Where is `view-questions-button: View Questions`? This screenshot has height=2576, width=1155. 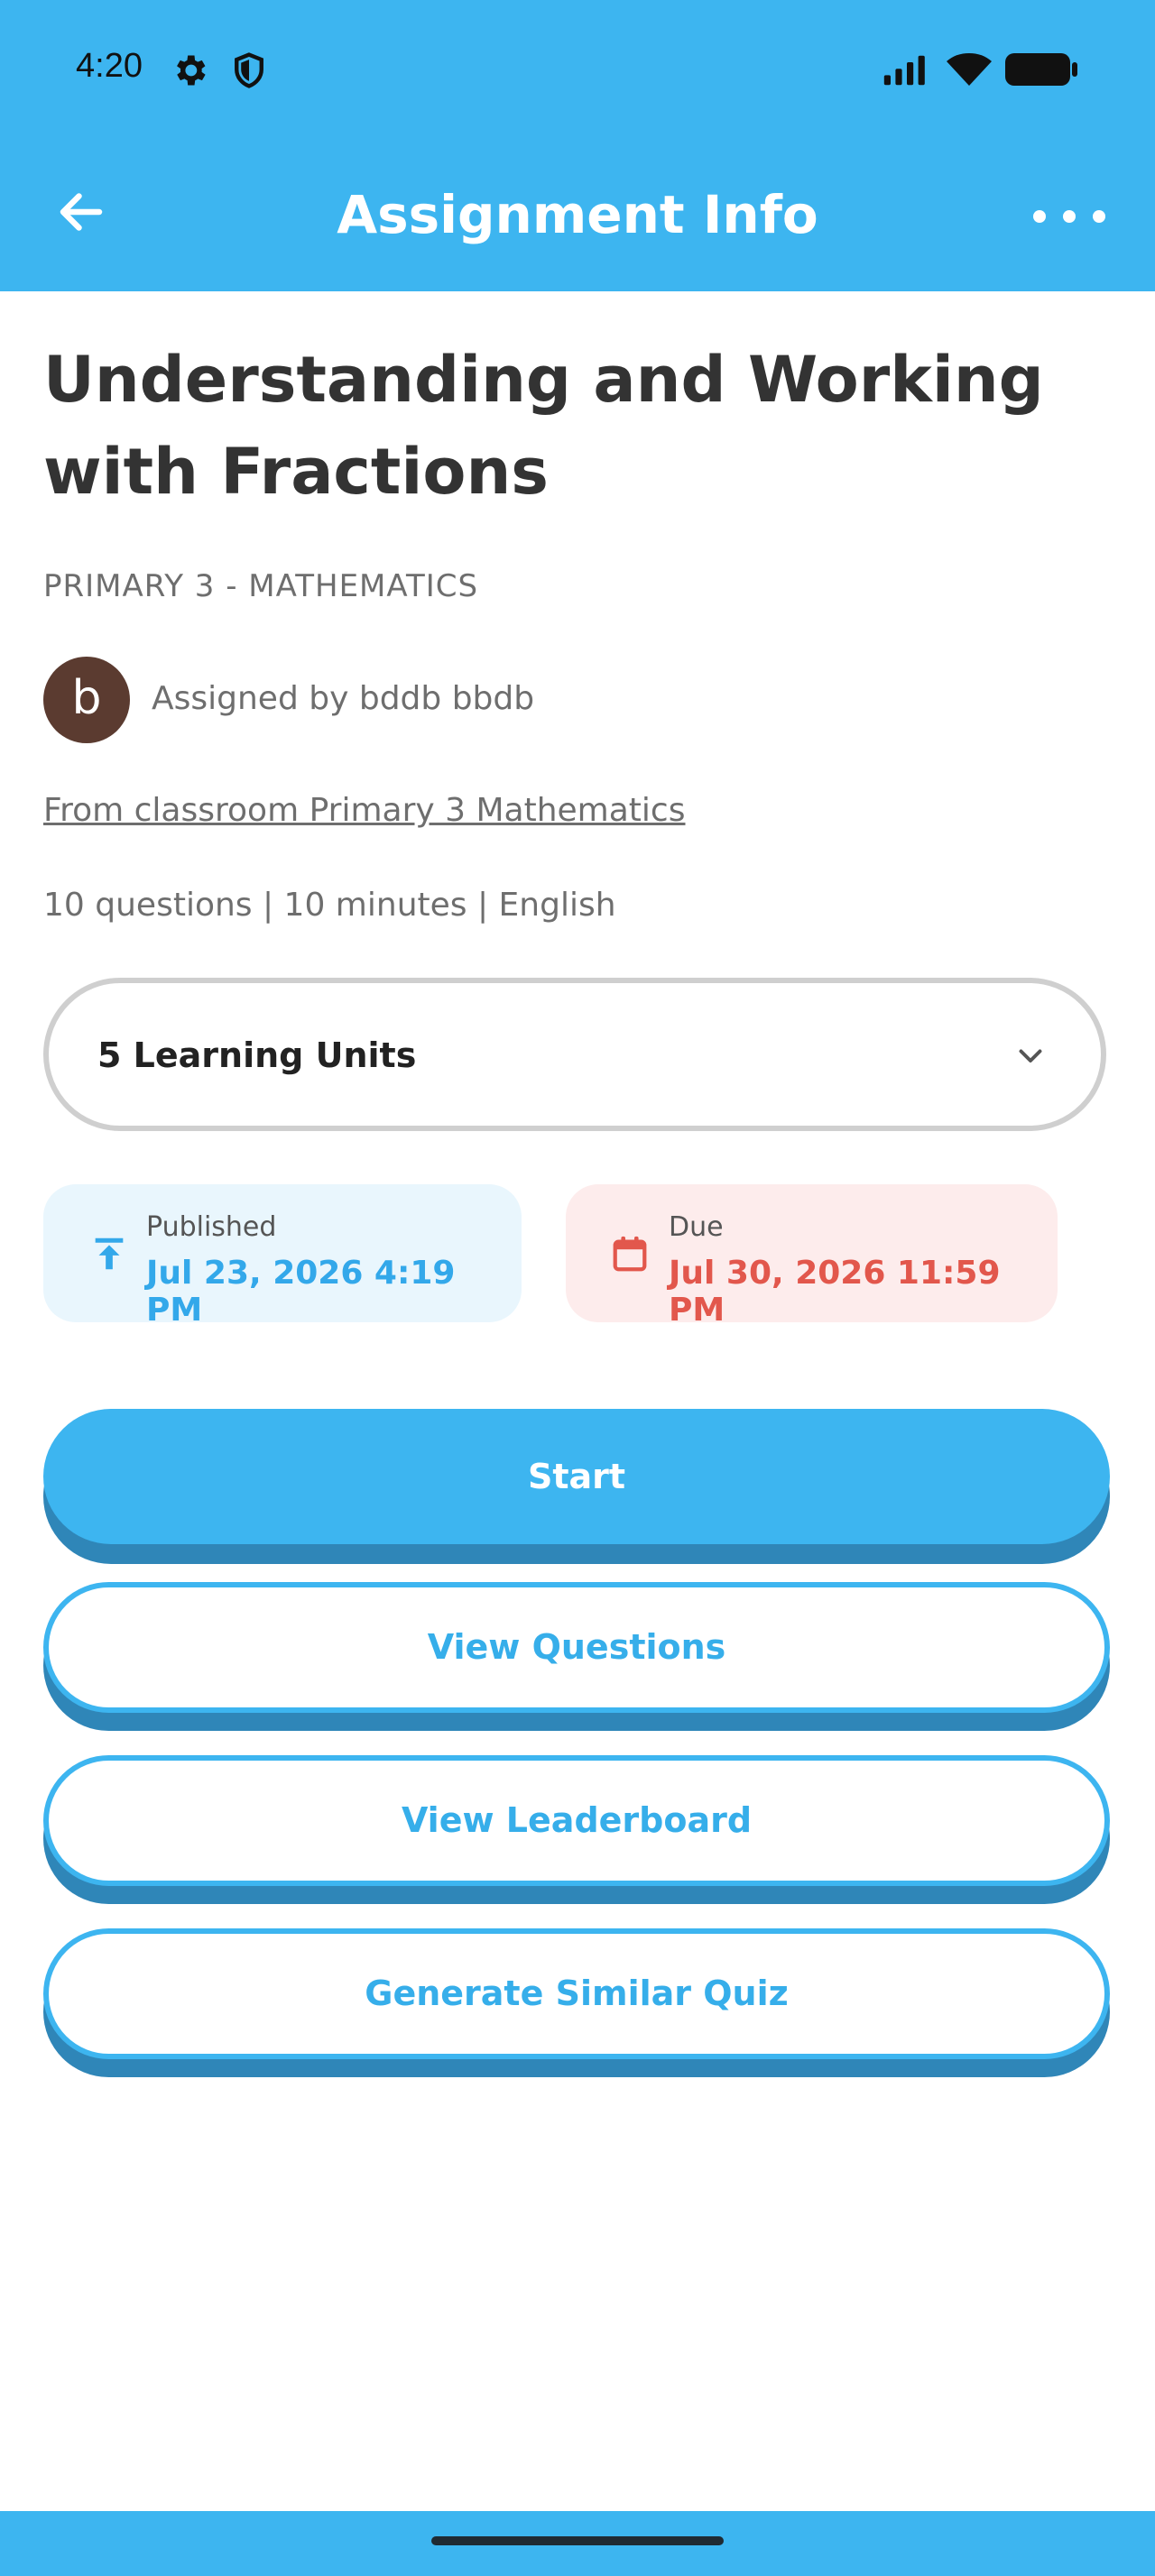 view-questions-button: View Questions is located at coordinates (576, 1647).